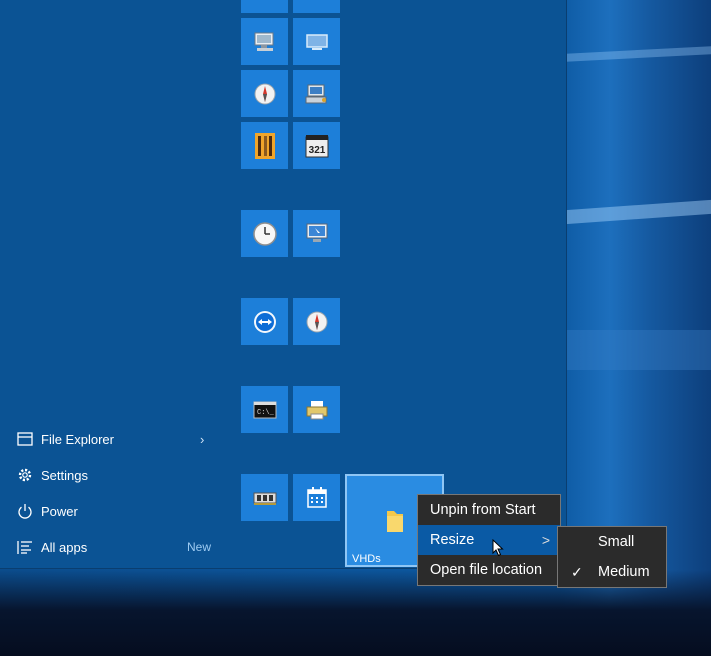 Image resolution: width=711 pixels, height=656 pixels. I want to click on gear-icon, so click(25, 475).